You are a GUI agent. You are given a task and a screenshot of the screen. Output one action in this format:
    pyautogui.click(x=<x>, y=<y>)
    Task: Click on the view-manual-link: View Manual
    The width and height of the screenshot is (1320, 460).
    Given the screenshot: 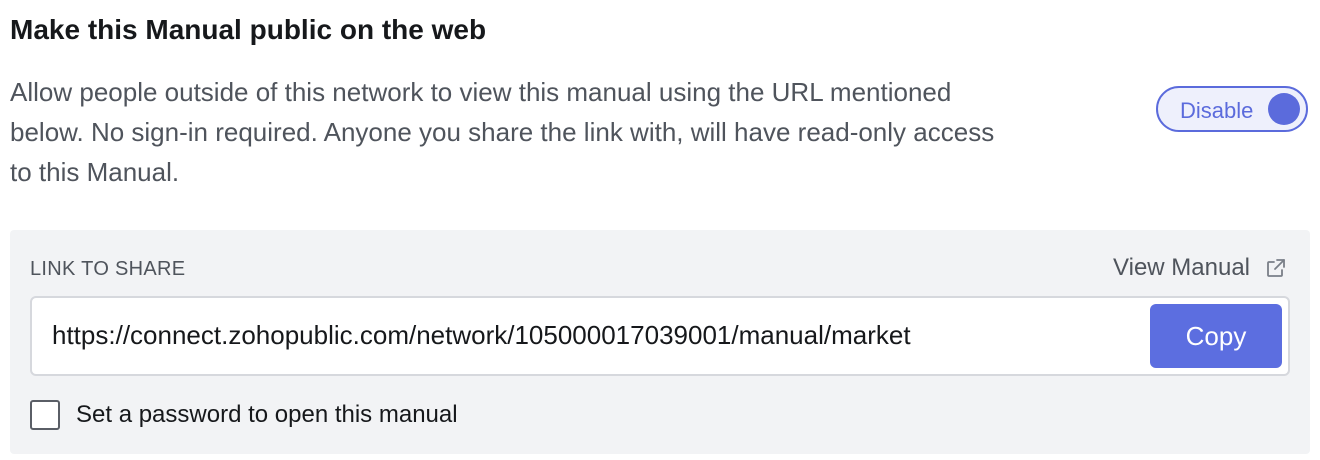 What is the action you would take?
    pyautogui.click(x=1200, y=268)
    